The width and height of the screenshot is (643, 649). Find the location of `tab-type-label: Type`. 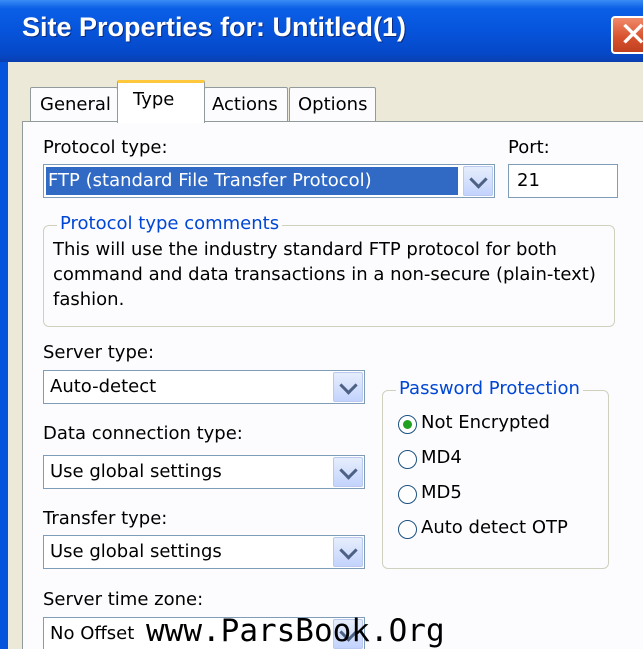

tab-type-label: Type is located at coordinates (154, 99).